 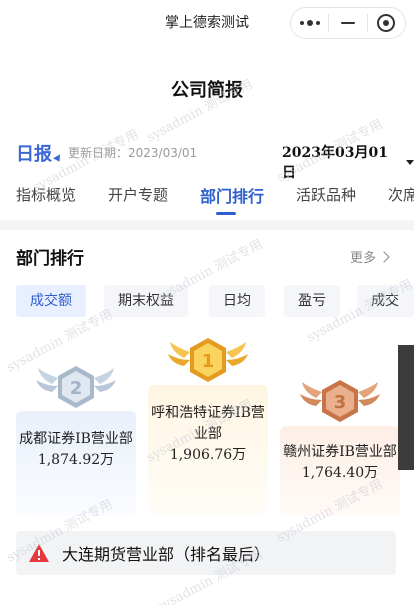 I want to click on metric-chip-bar: 成交额 期末权益 日均 盈亏 成交量, so click(x=207, y=301).